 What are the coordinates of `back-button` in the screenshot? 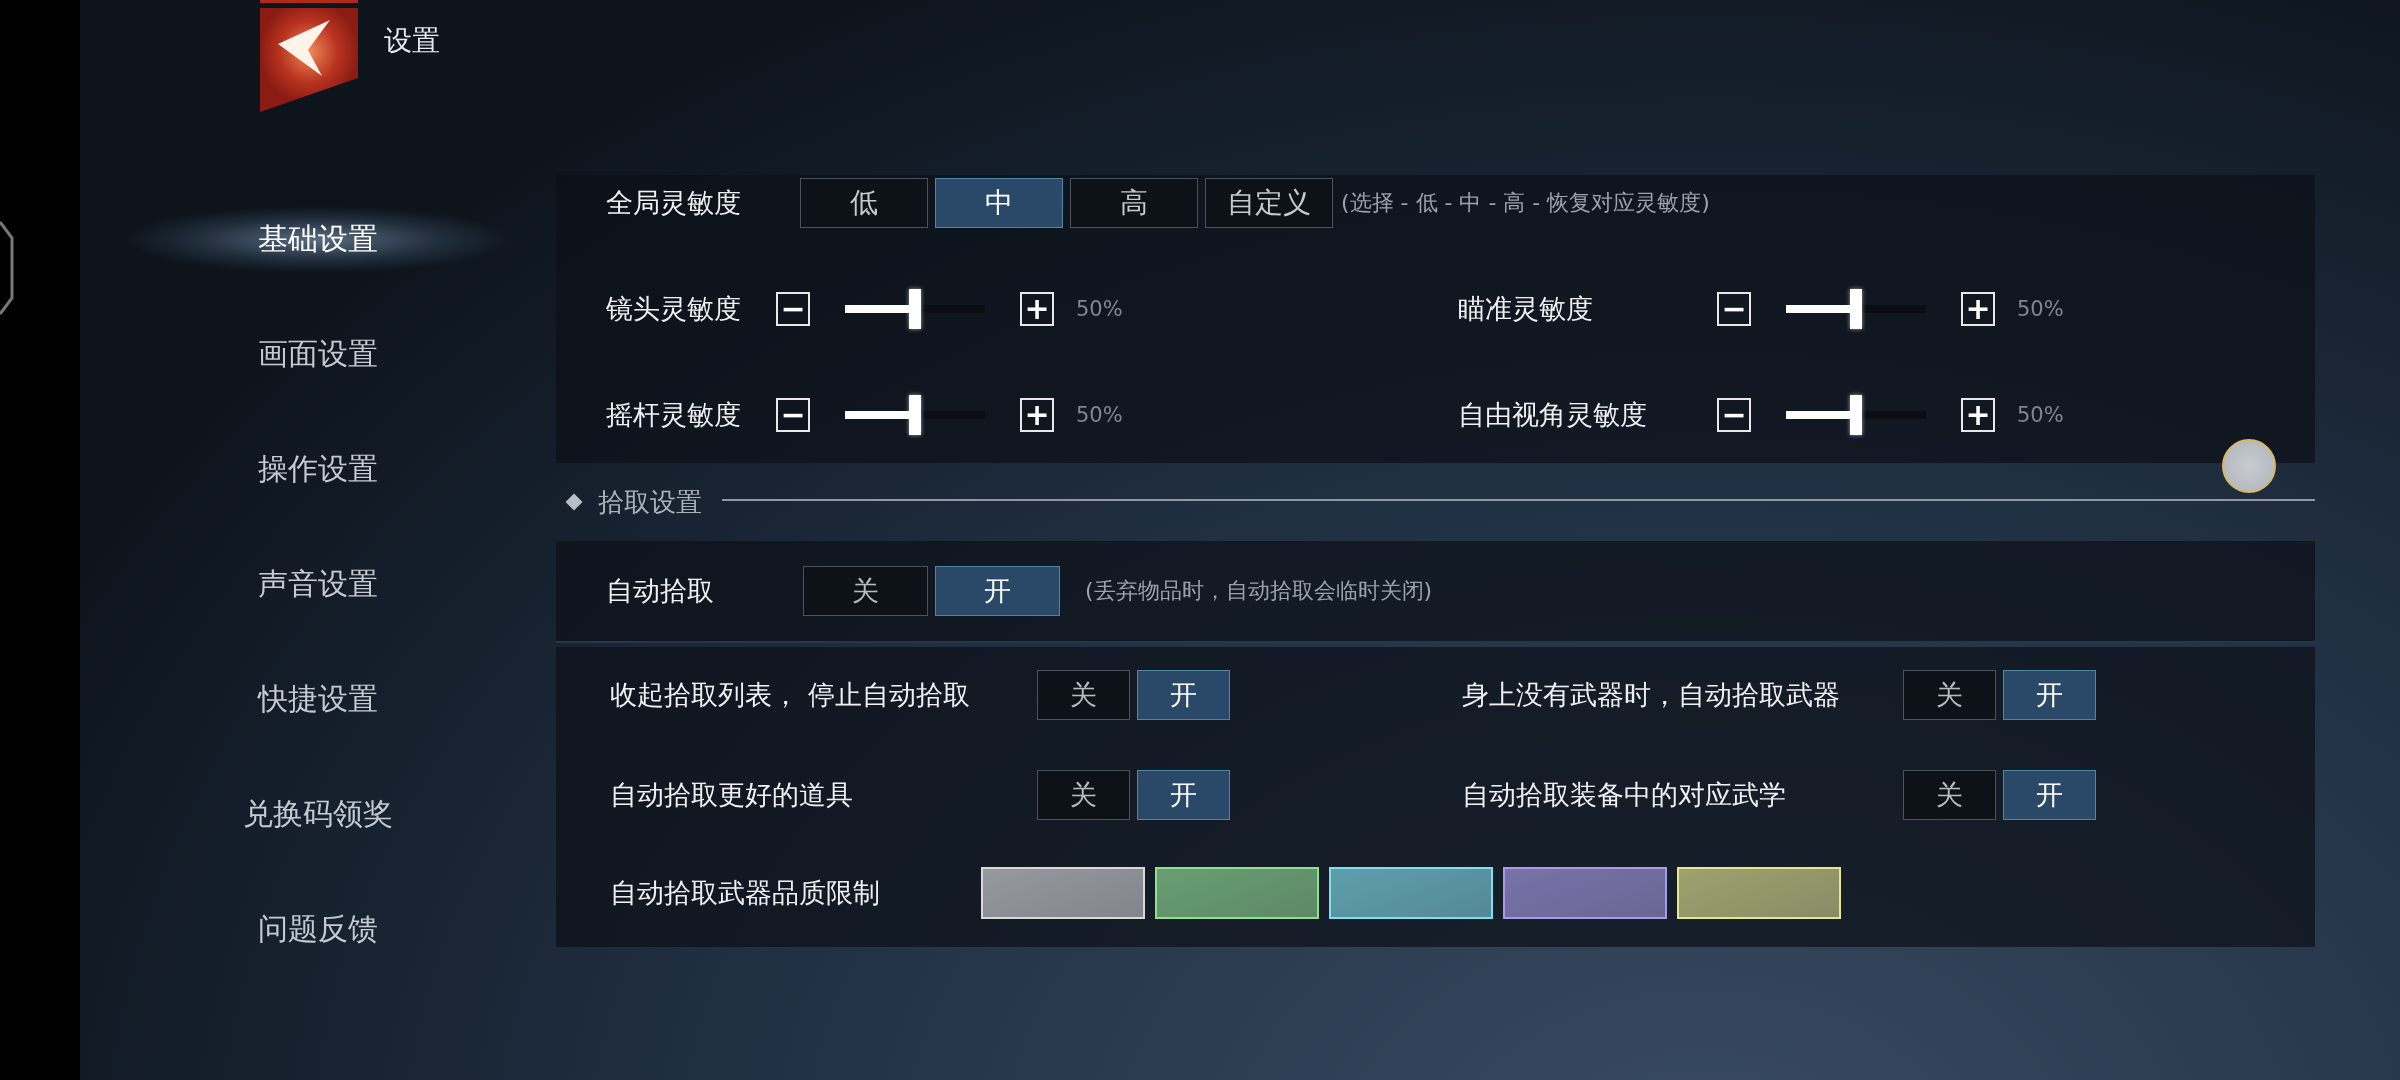 It's located at (310, 56).